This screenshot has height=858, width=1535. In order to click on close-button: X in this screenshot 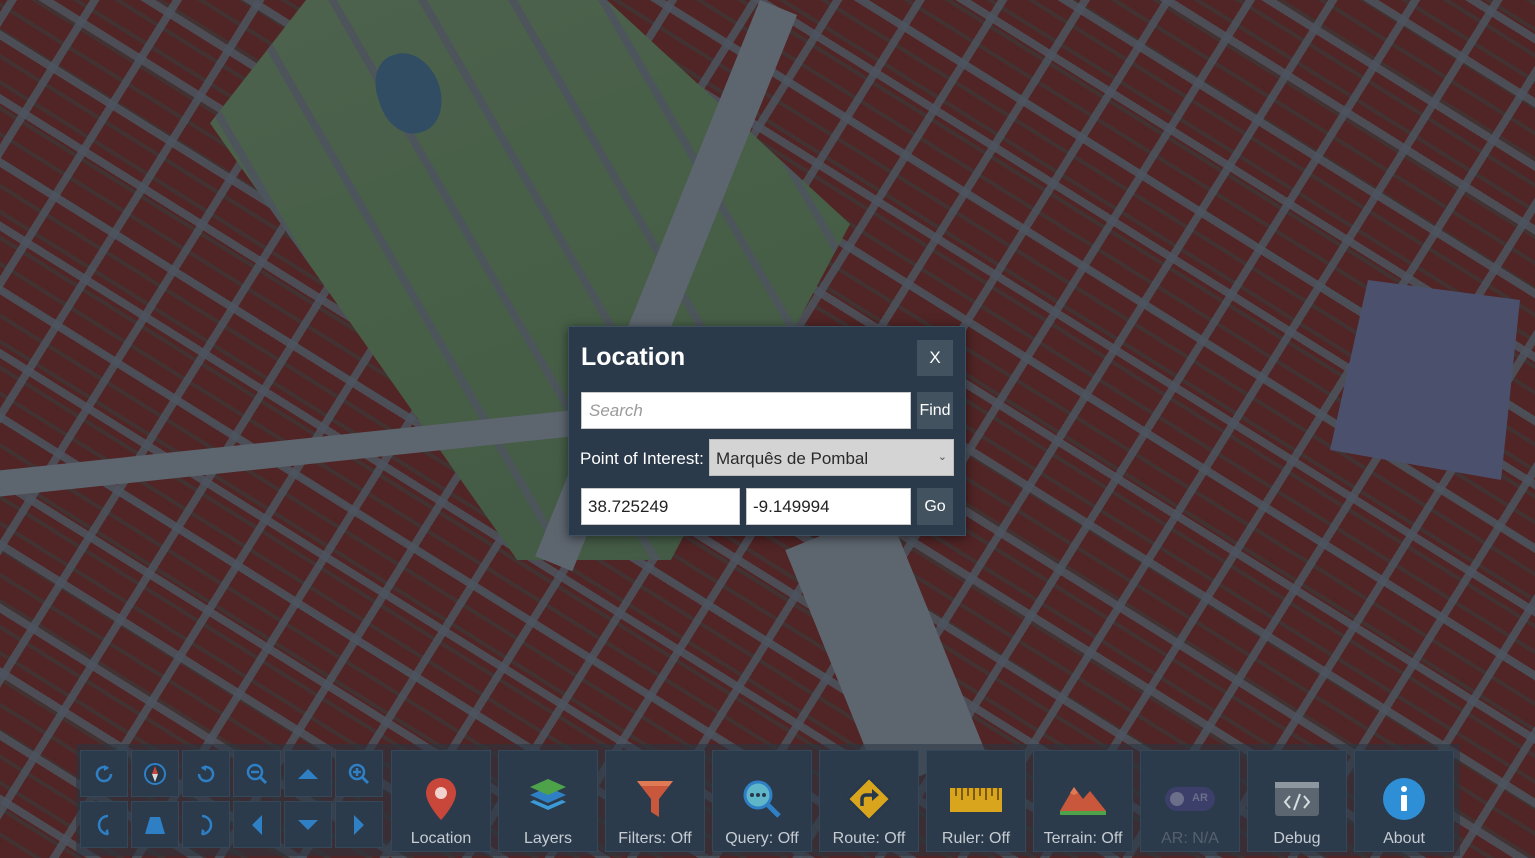, I will do `click(935, 358)`.